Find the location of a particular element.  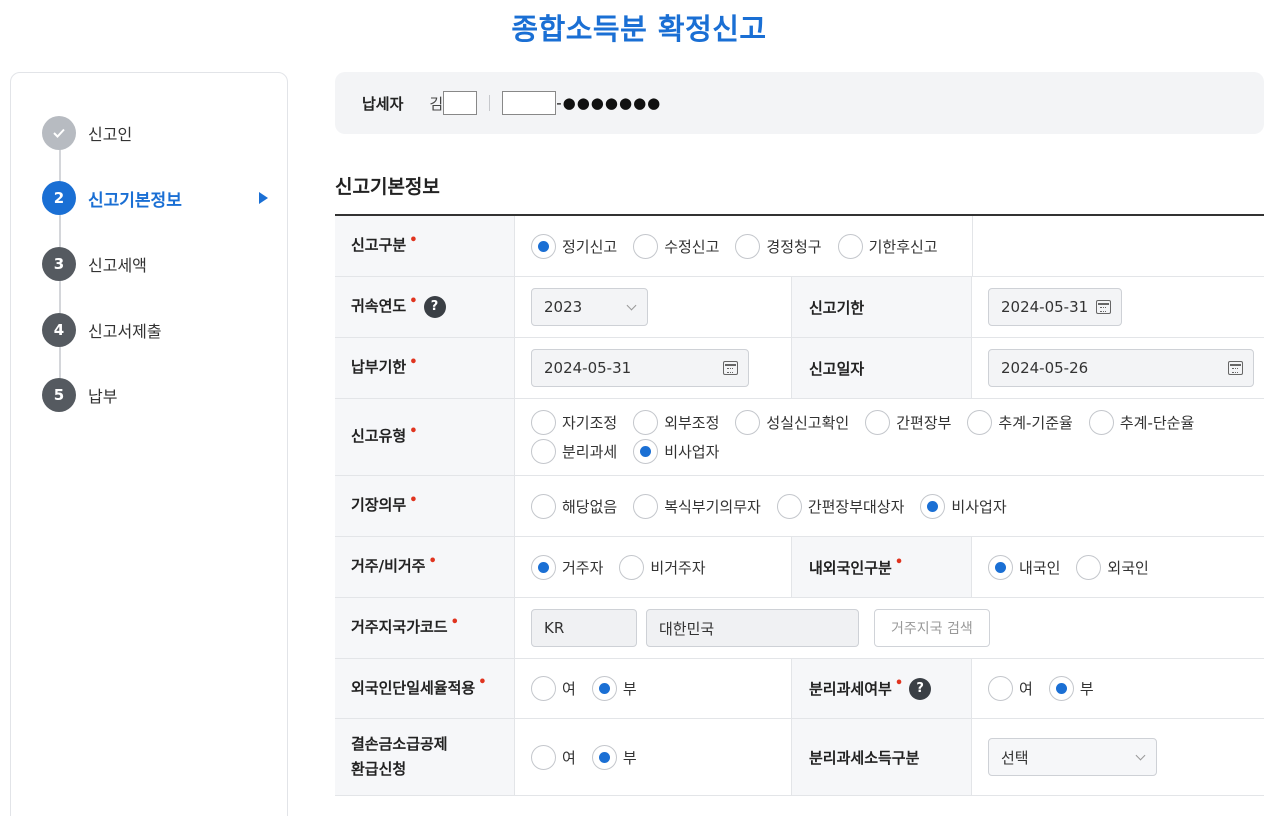

step-payment: 5 납부 is located at coordinates (162, 395).